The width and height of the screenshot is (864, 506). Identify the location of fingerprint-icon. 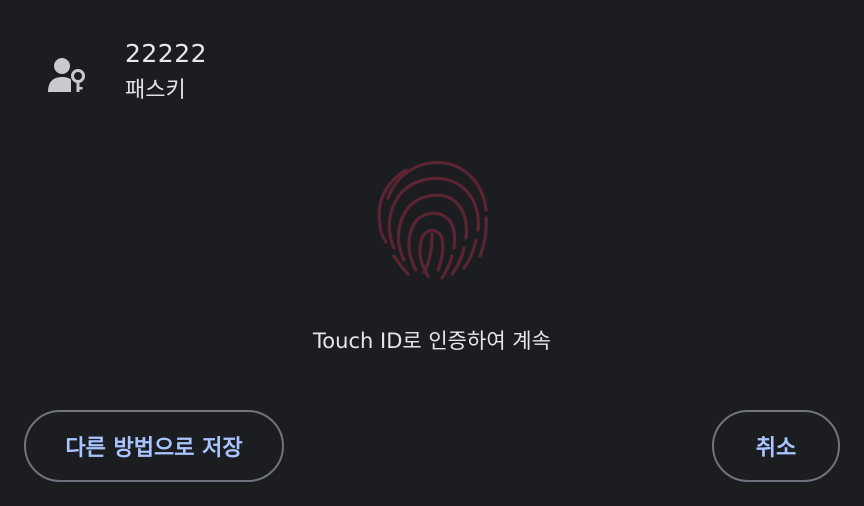
(432, 218).